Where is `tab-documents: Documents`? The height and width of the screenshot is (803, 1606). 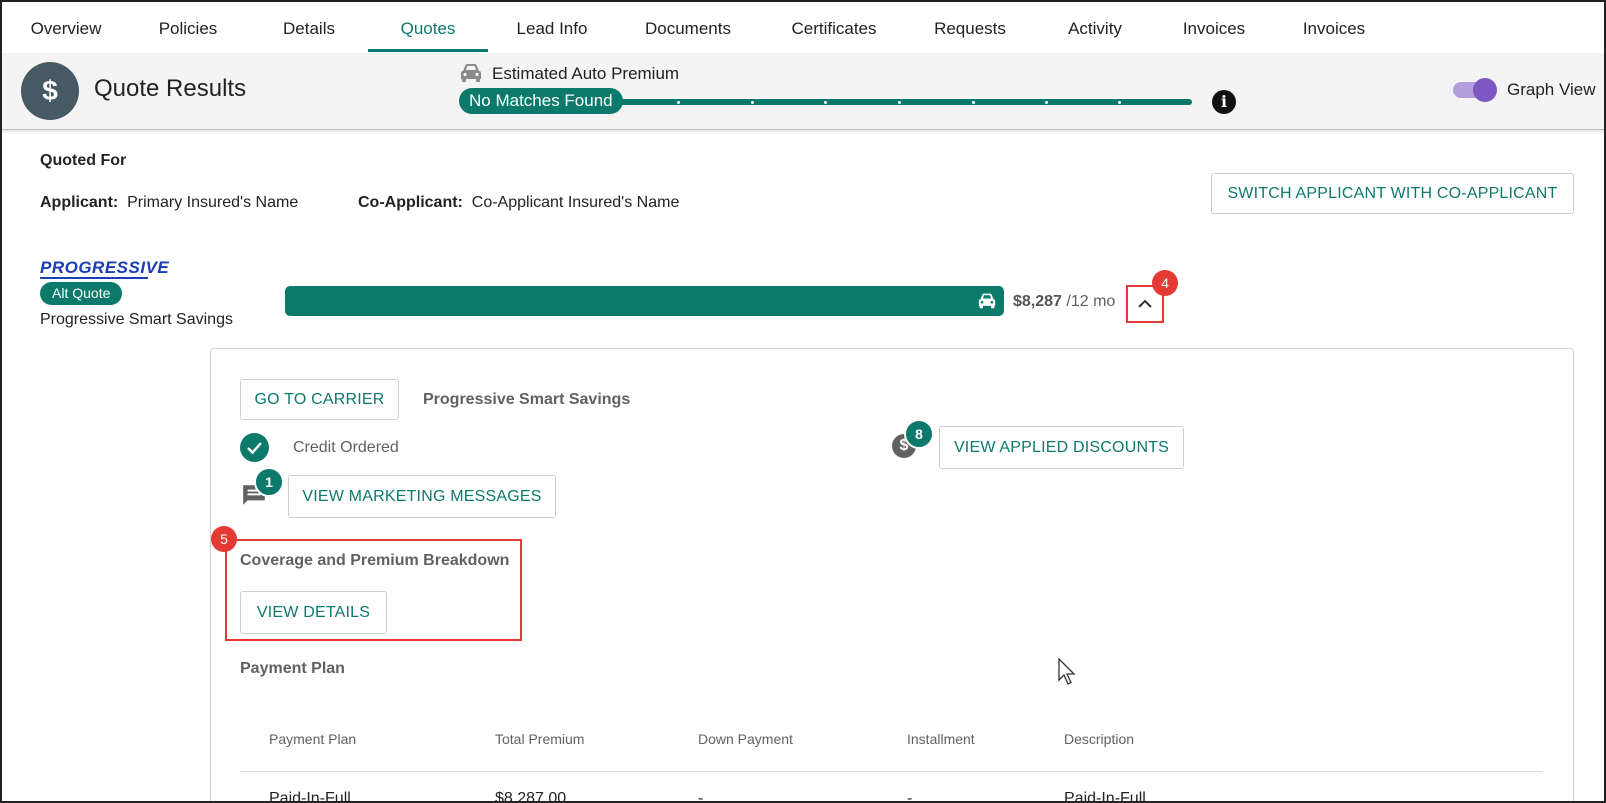
tab-documents: Documents is located at coordinates (688, 27).